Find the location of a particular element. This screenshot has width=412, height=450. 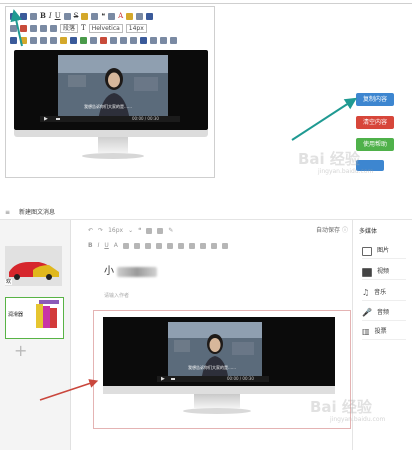

video-frame-image is located at coordinates (113, 88).